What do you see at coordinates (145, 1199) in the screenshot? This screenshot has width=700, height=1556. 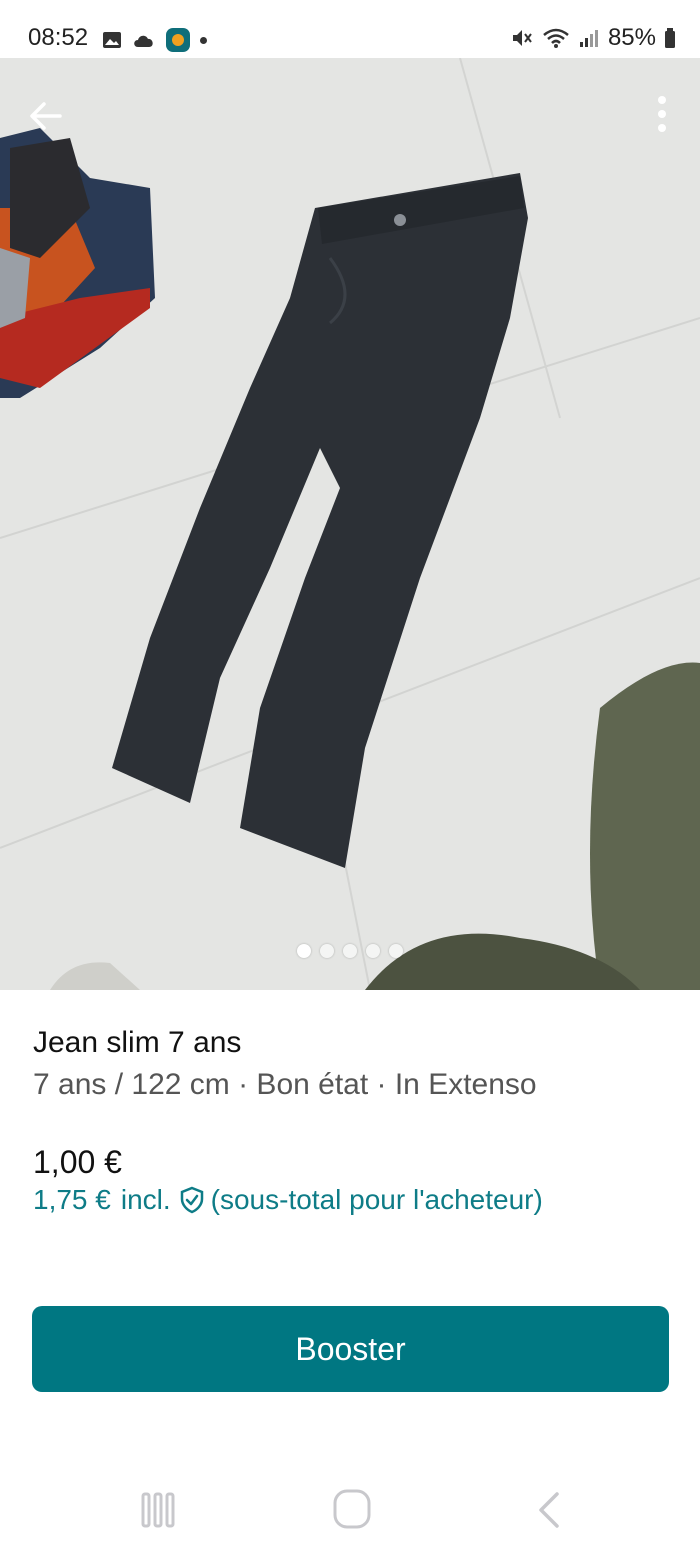 I see `incl-label: incl.` at bounding box center [145, 1199].